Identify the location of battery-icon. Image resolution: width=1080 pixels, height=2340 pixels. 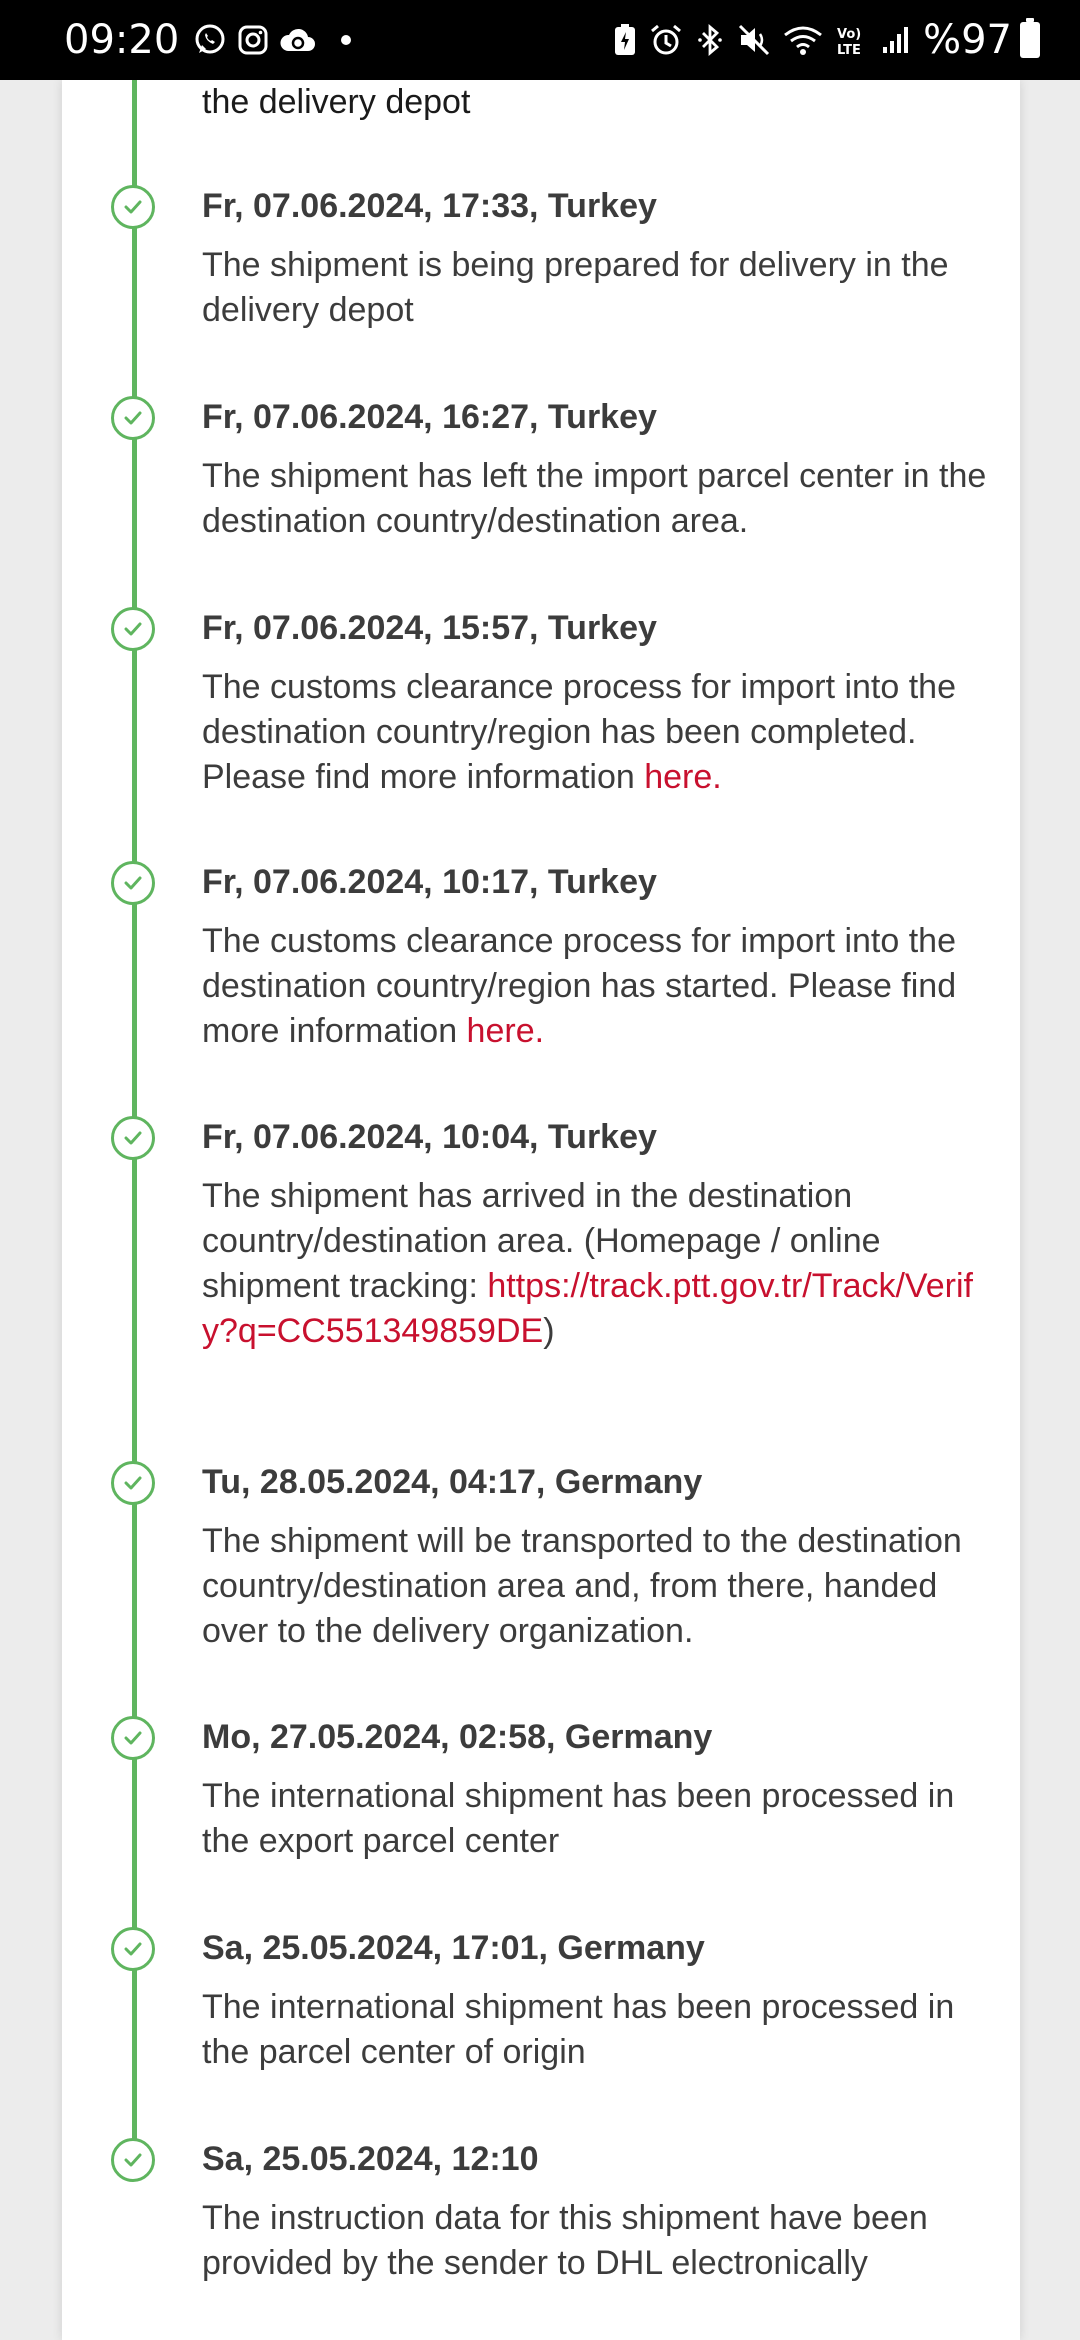
(1030, 38).